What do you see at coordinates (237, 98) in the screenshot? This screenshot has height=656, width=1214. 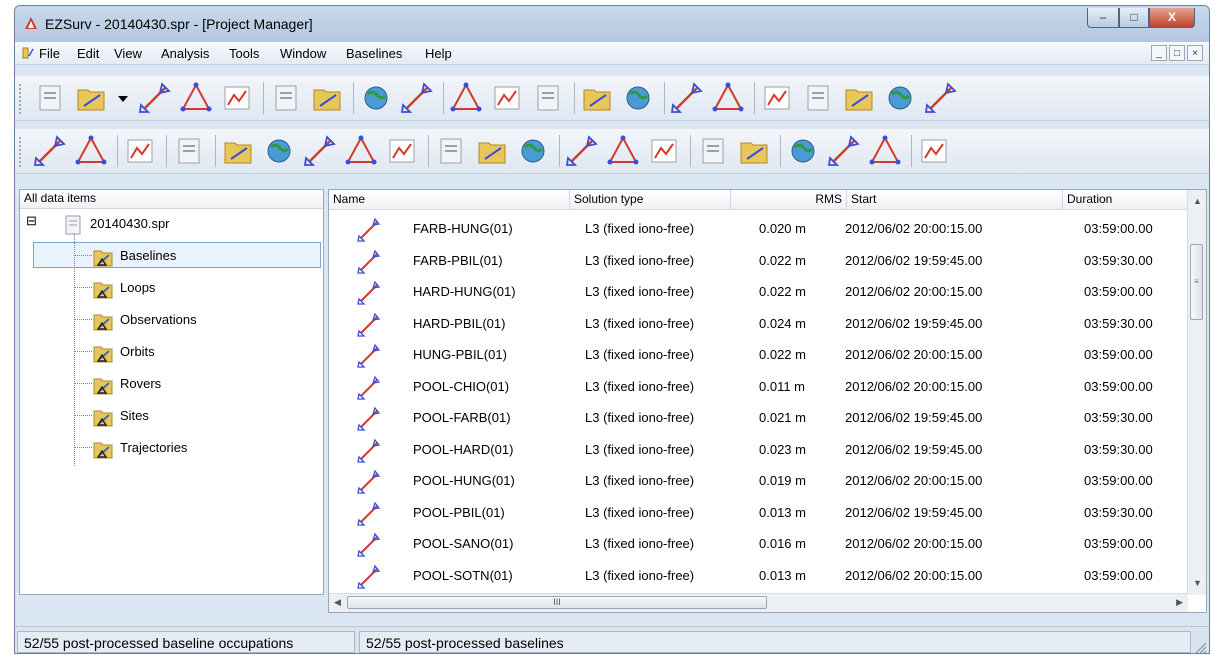 I see `print-icon` at bounding box center [237, 98].